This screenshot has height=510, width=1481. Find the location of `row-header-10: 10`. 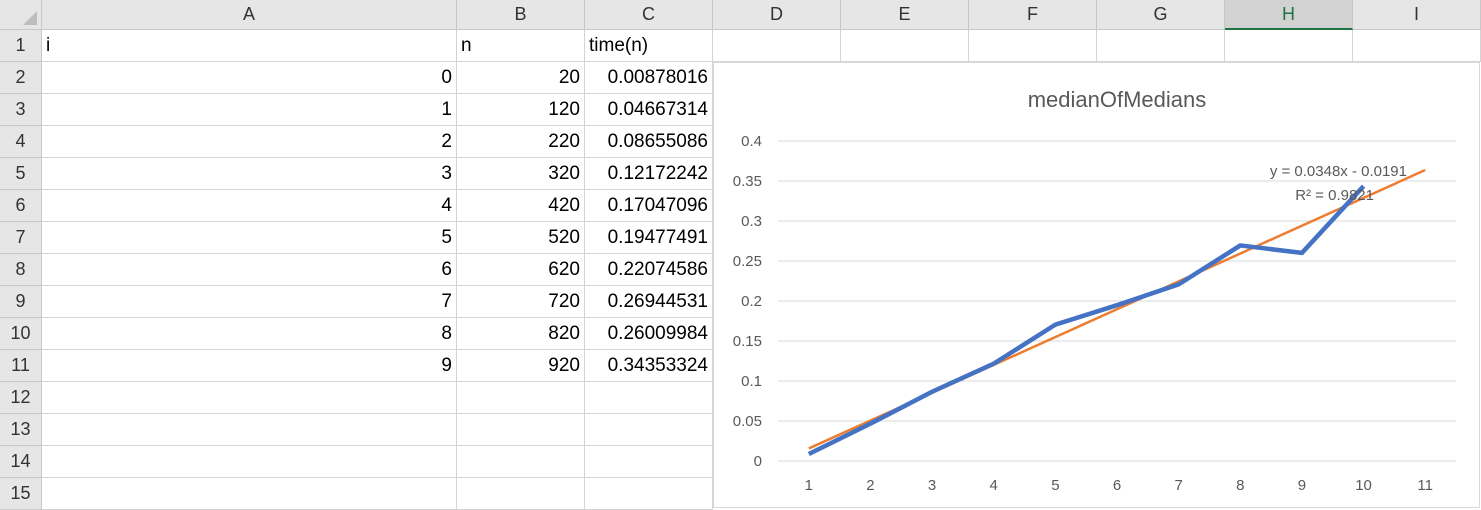

row-header-10: 10 is located at coordinates (21, 334).